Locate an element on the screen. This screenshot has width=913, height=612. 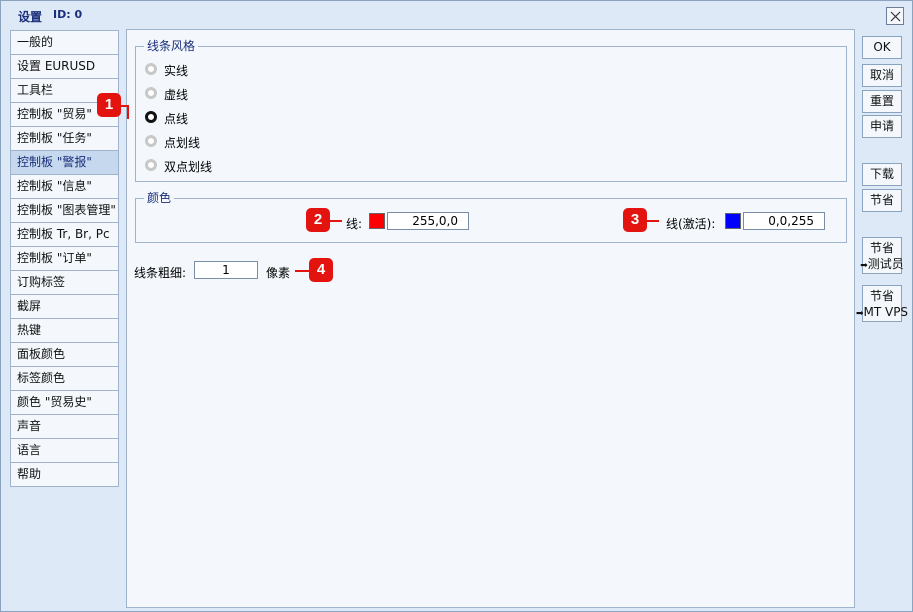
download-button: 下载 is located at coordinates (882, 174).